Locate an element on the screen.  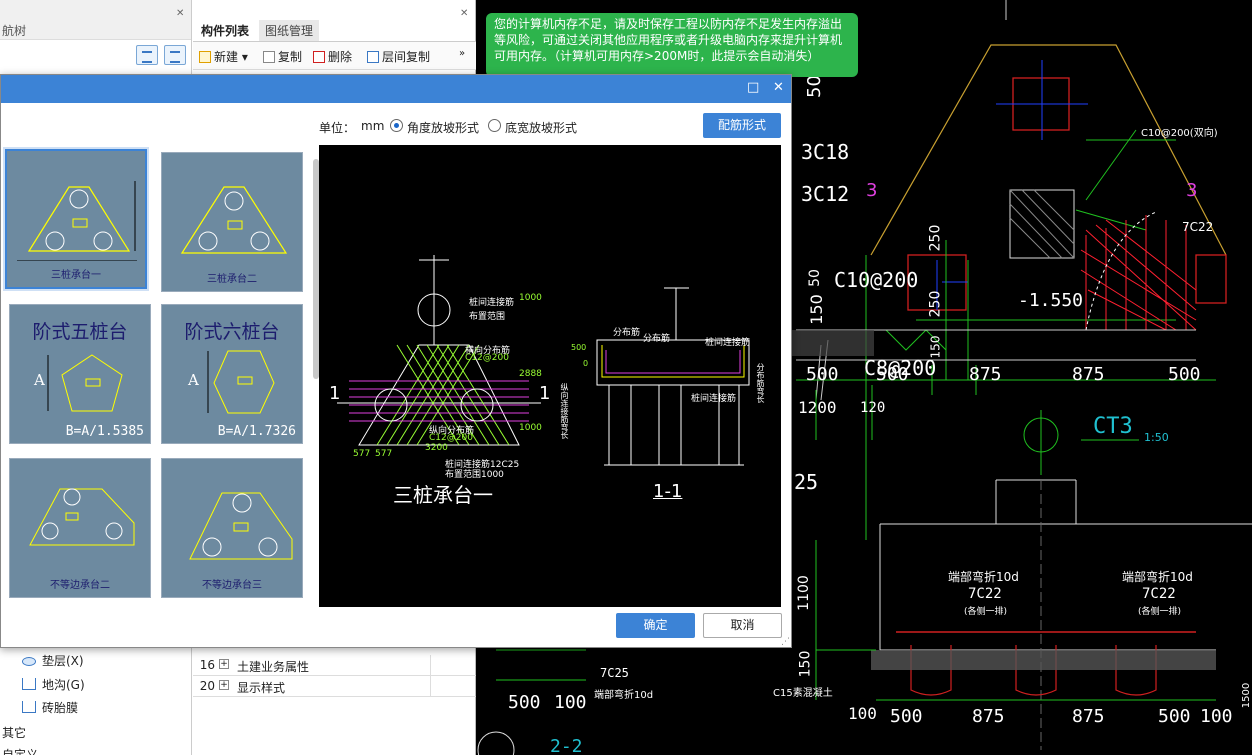
preview-label: 分布筋弯长 is located at coordinates (760, 383).